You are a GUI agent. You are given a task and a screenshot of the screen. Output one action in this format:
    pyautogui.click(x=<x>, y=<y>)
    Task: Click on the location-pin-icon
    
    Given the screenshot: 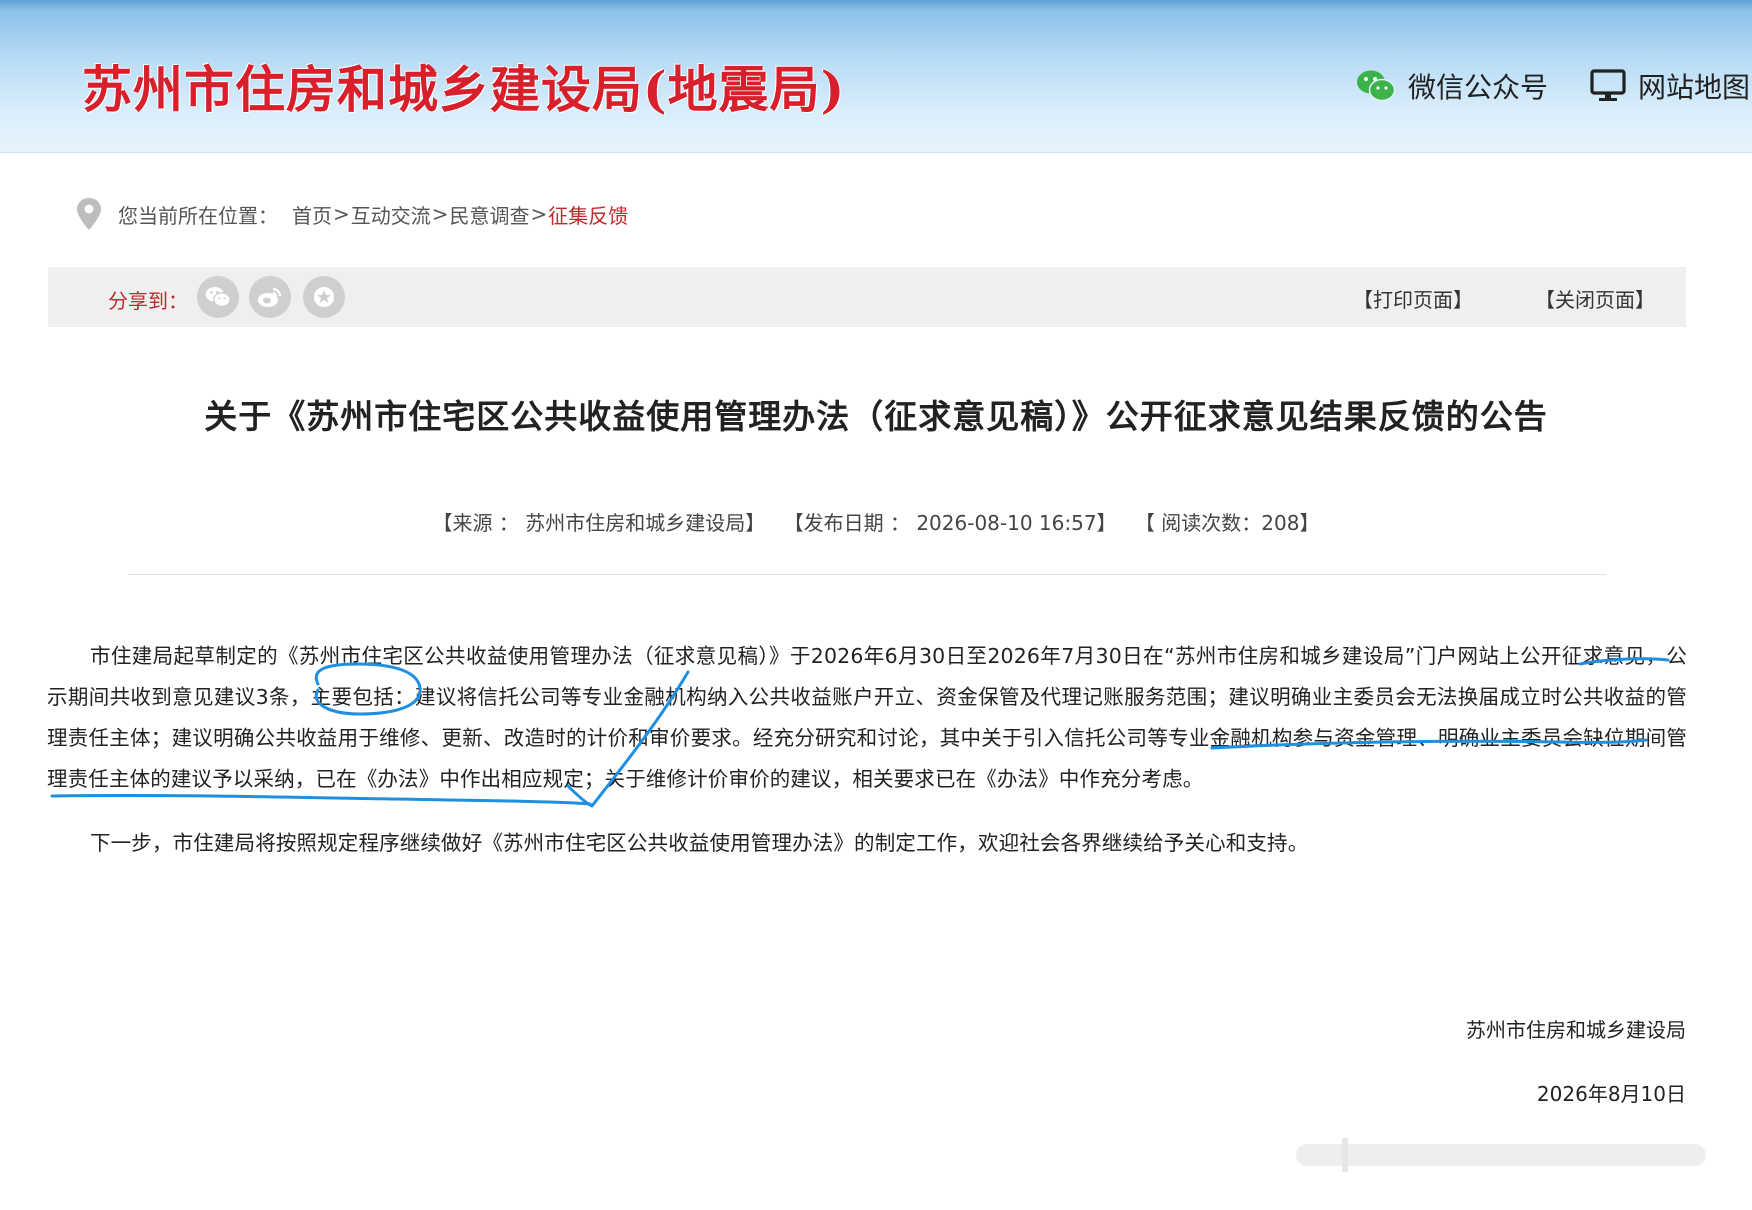 What is the action you would take?
    pyautogui.click(x=89, y=214)
    